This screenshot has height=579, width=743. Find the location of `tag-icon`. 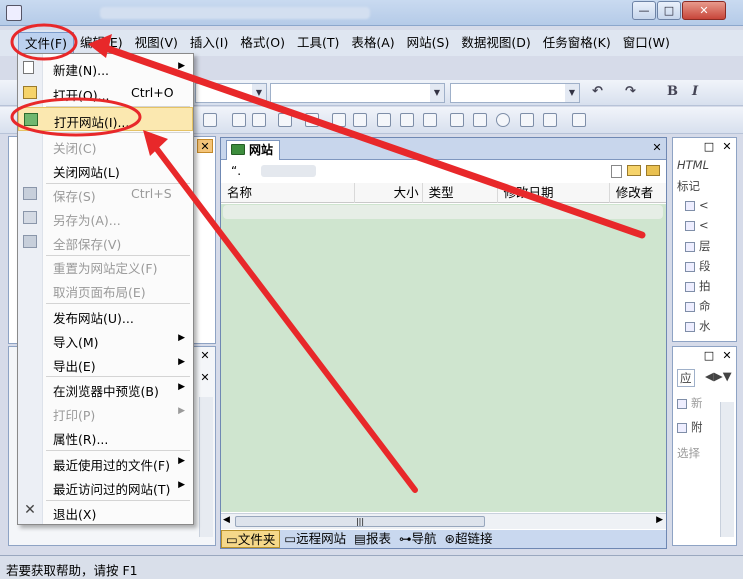

tag-icon is located at coordinates (690, 306).